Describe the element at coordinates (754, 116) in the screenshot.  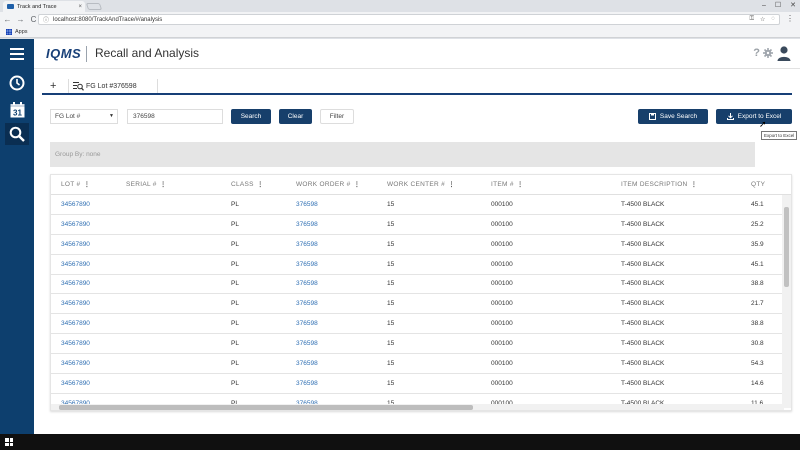
I see `export-excel-button: Export to Excel` at that location.